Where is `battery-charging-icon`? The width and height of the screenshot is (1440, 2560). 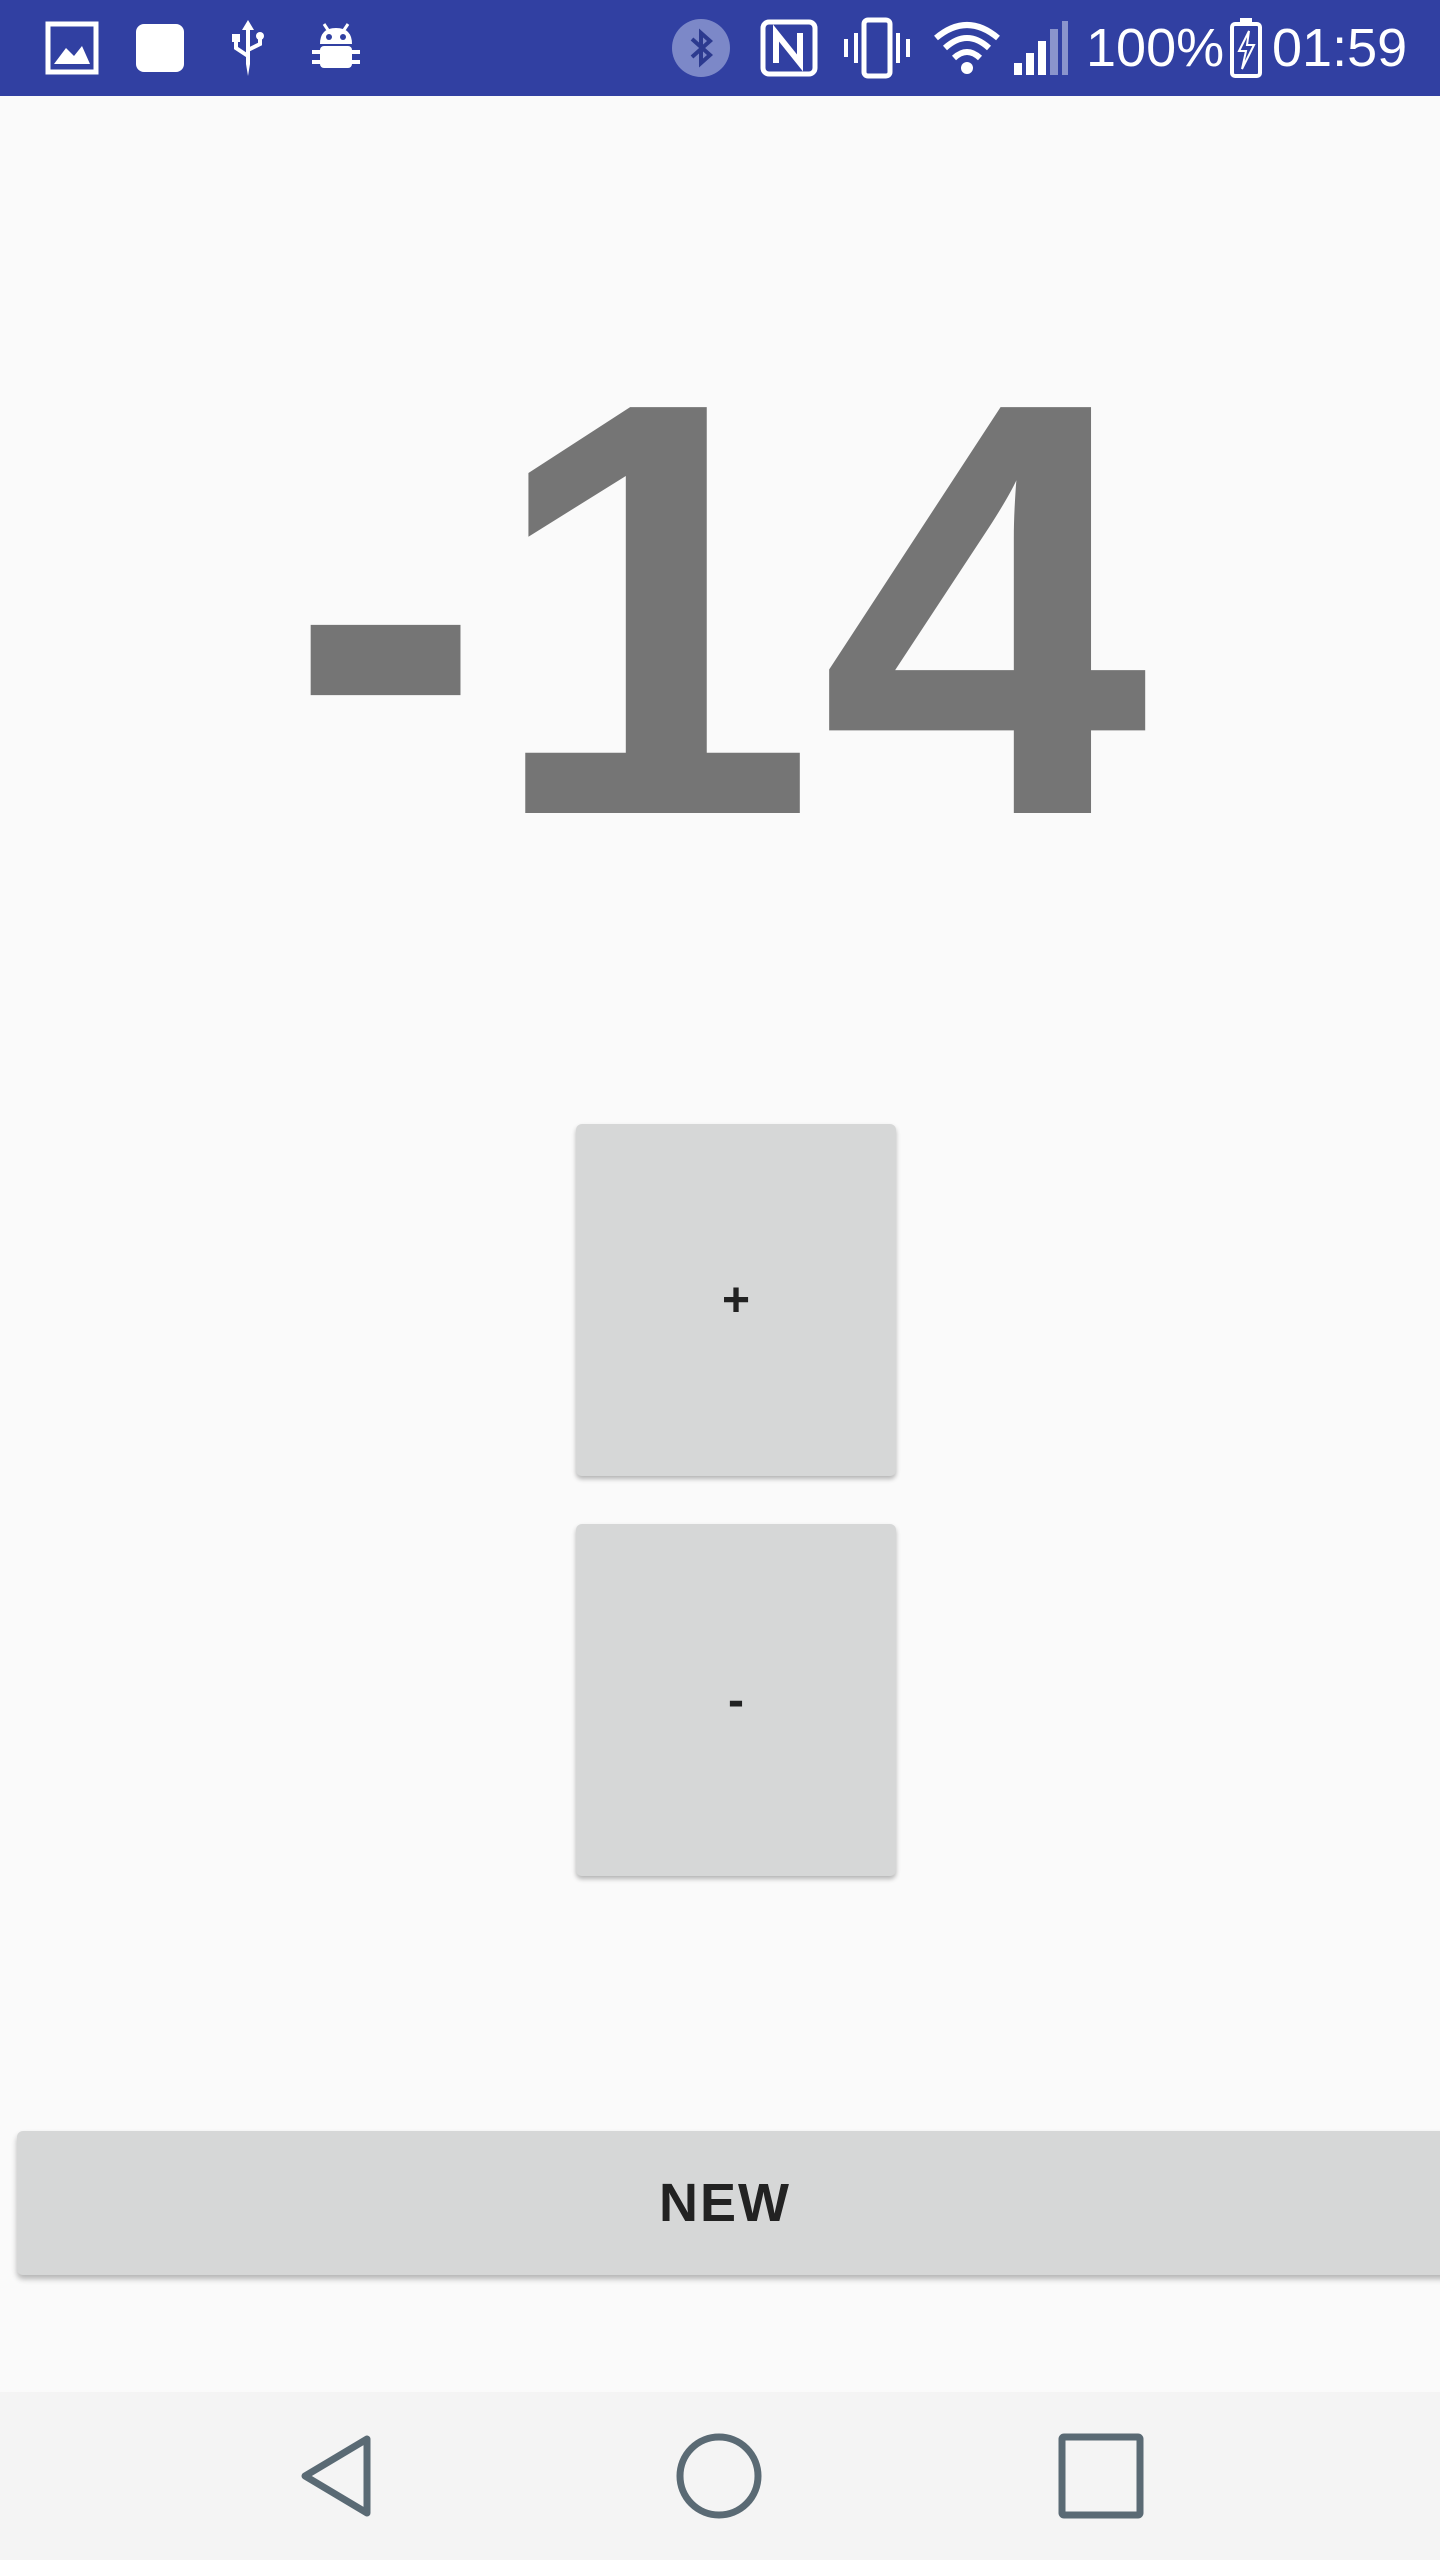 battery-charging-icon is located at coordinates (1246, 48).